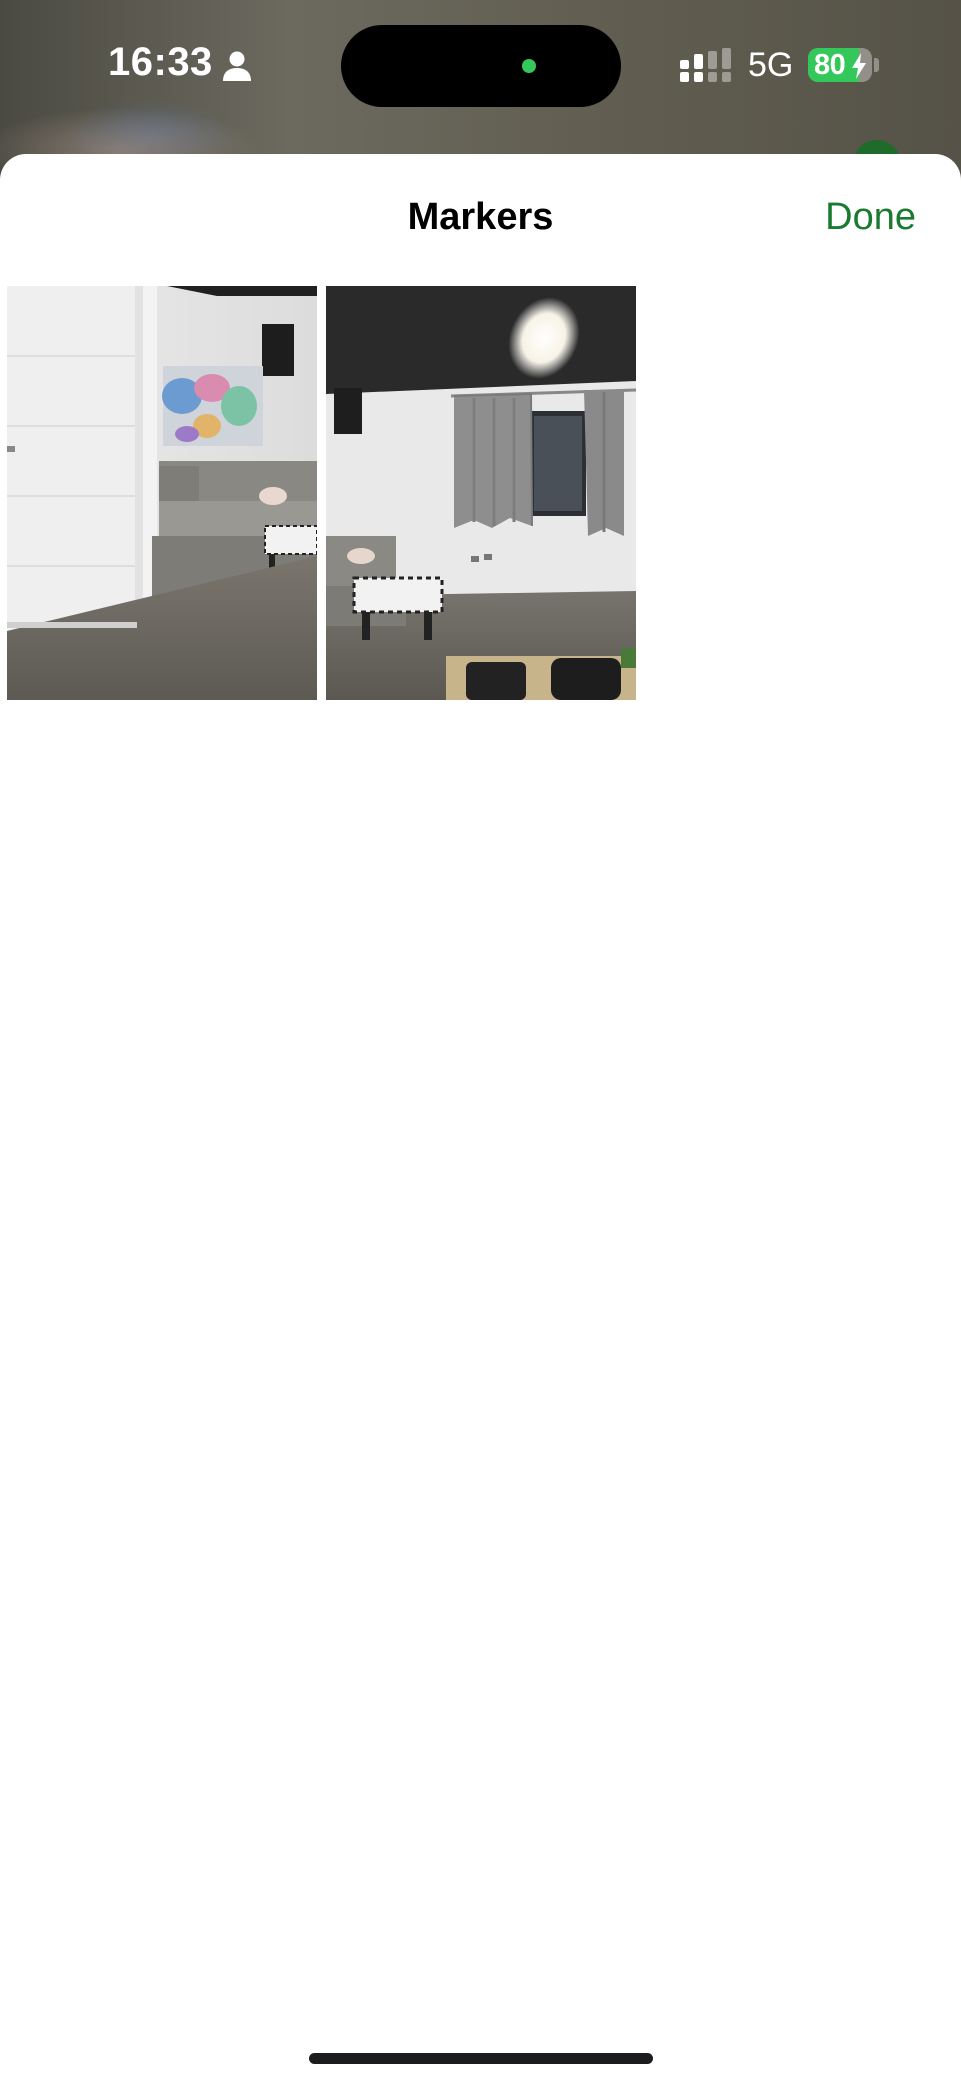 The height and width of the screenshot is (2082, 961). Describe the element at coordinates (771, 65) in the screenshot. I see `network-type: 5G` at that location.